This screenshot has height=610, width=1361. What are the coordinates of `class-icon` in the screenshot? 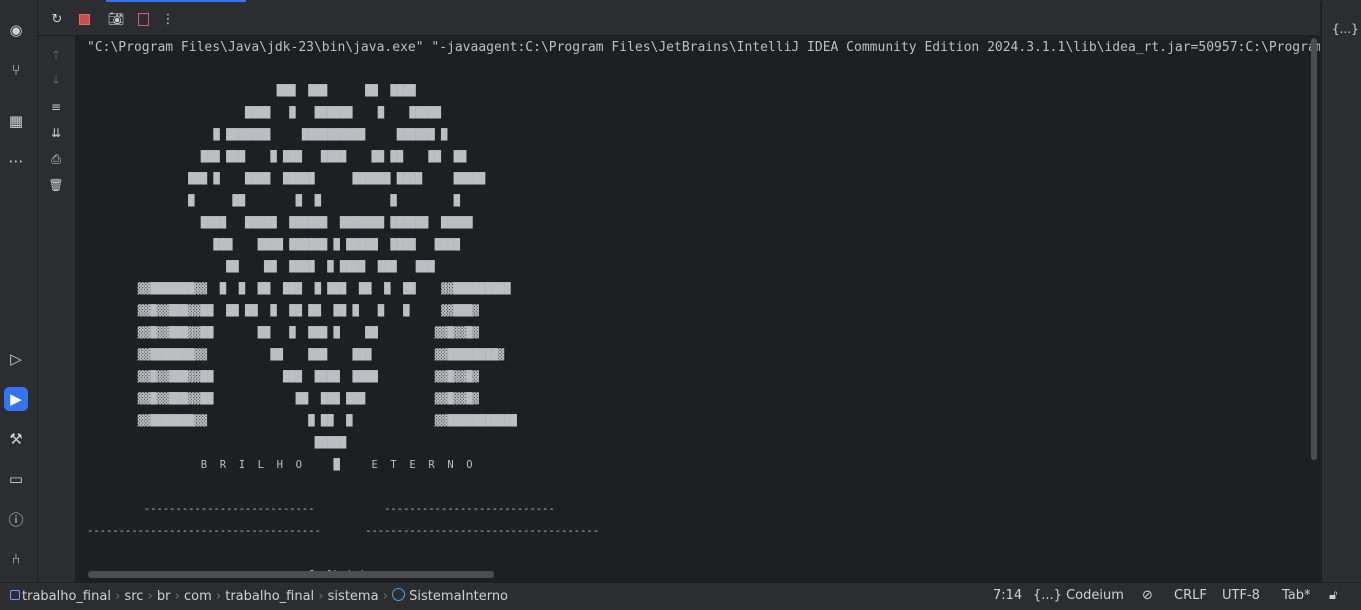 It's located at (399, 594).